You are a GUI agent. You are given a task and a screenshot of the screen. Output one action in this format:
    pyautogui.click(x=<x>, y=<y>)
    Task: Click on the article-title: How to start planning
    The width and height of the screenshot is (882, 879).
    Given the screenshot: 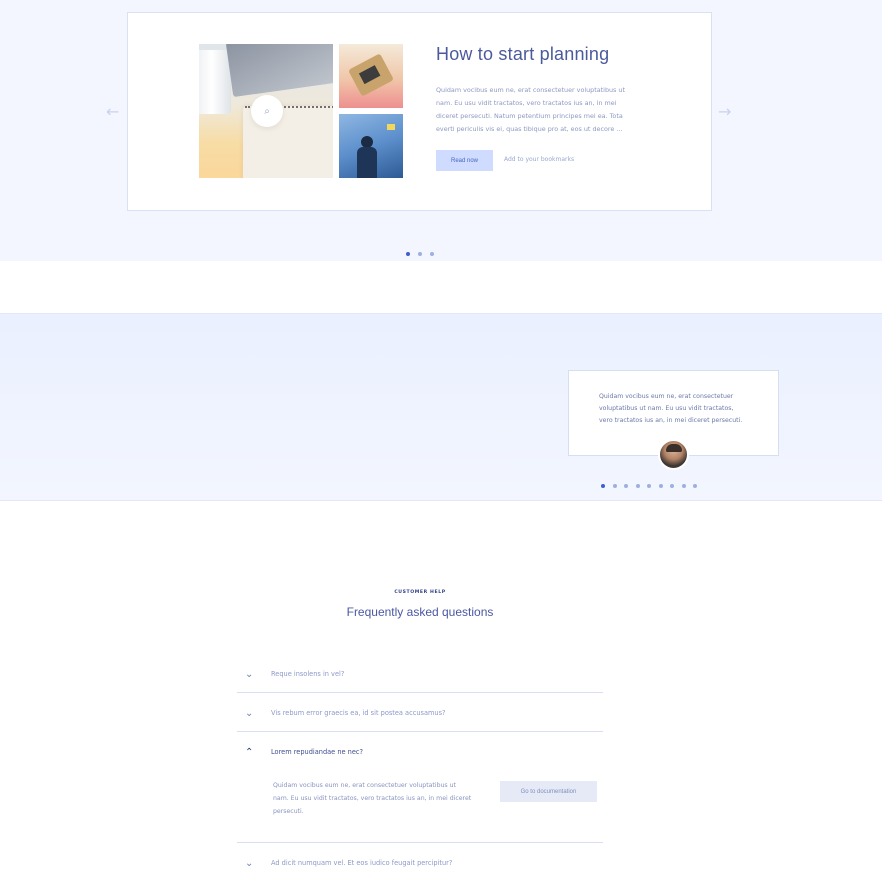 What is the action you would take?
    pyautogui.click(x=523, y=54)
    